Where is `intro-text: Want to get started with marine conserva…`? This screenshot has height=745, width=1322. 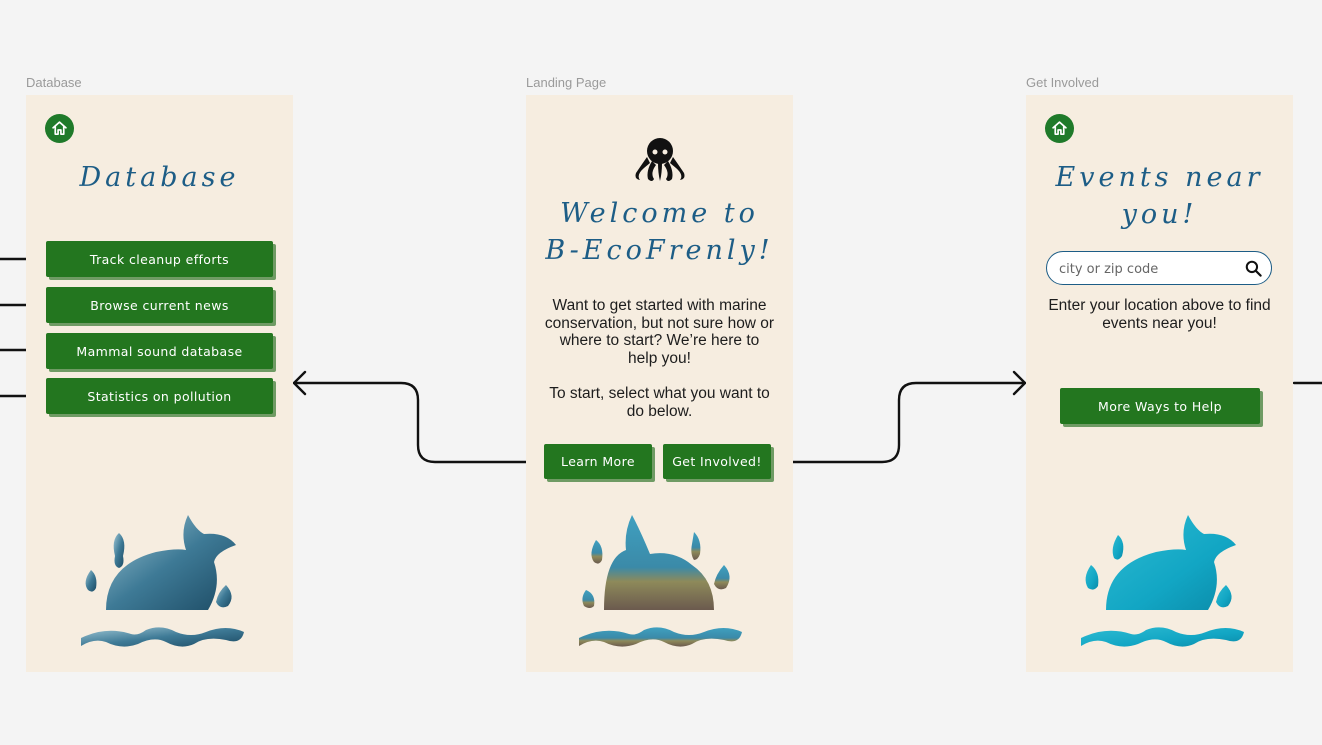 intro-text: Want to get started with marine conserva… is located at coordinates (659, 332).